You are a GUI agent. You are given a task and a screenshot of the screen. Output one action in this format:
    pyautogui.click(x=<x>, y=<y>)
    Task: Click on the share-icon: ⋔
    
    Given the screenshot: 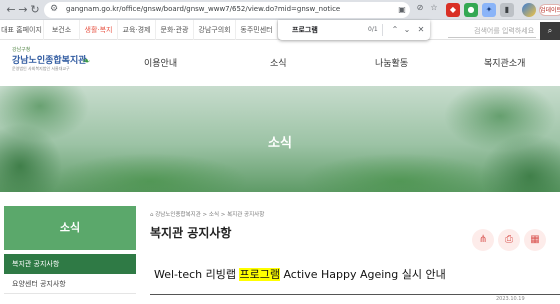 What is the action you would take?
    pyautogui.click(x=483, y=240)
    